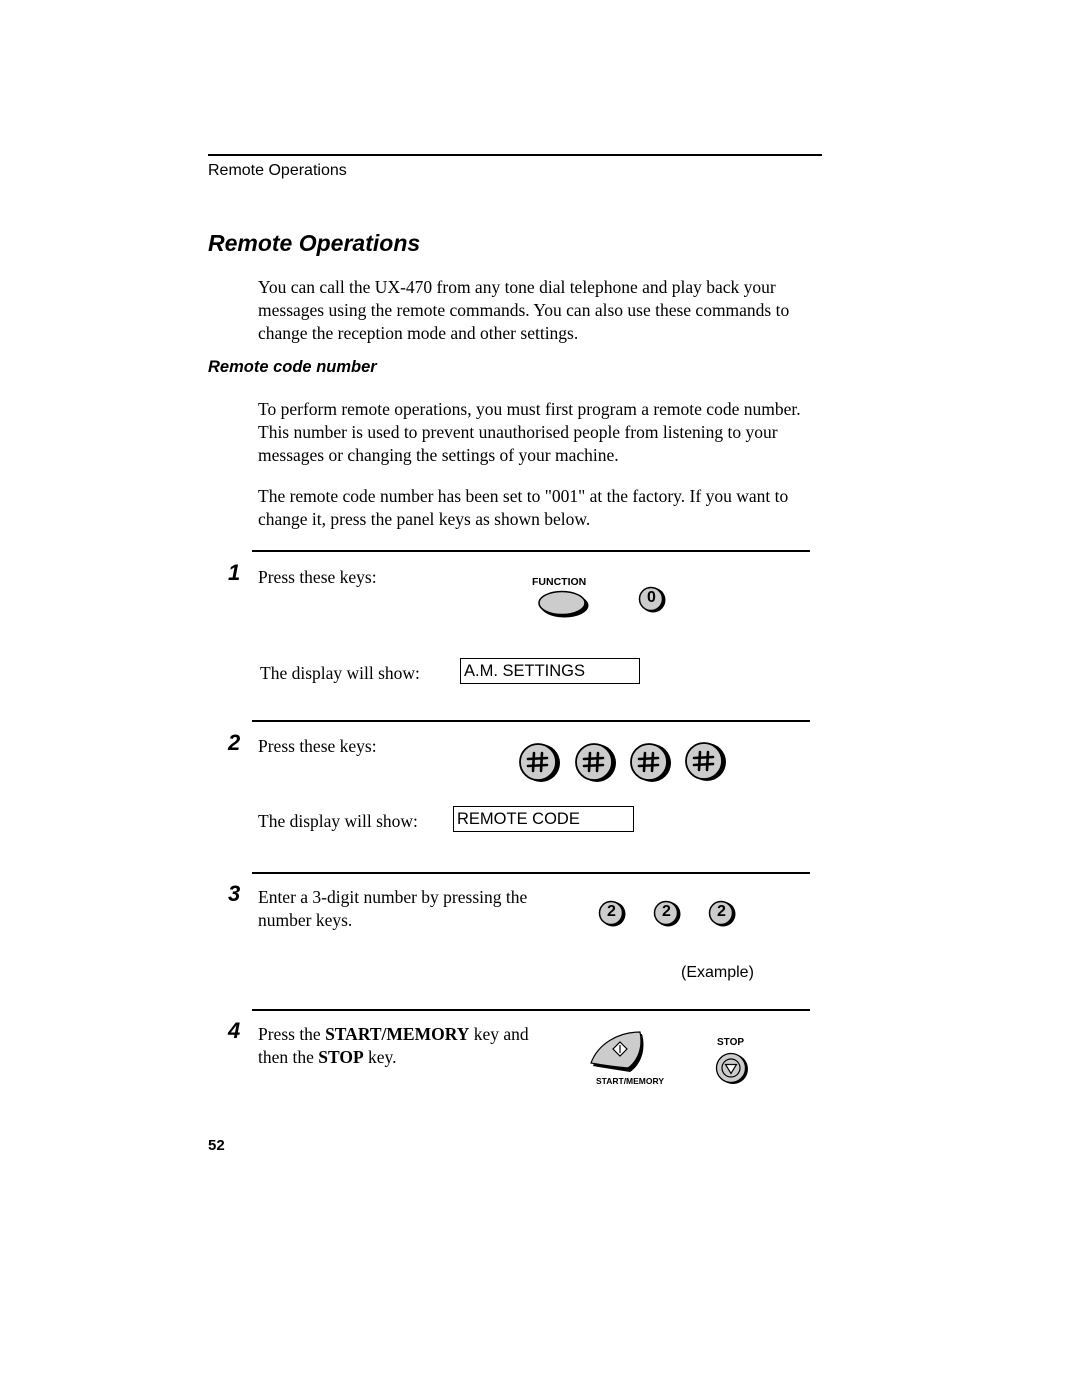 The width and height of the screenshot is (1080, 1397). I want to click on start-memory-key, so click(619, 1052).